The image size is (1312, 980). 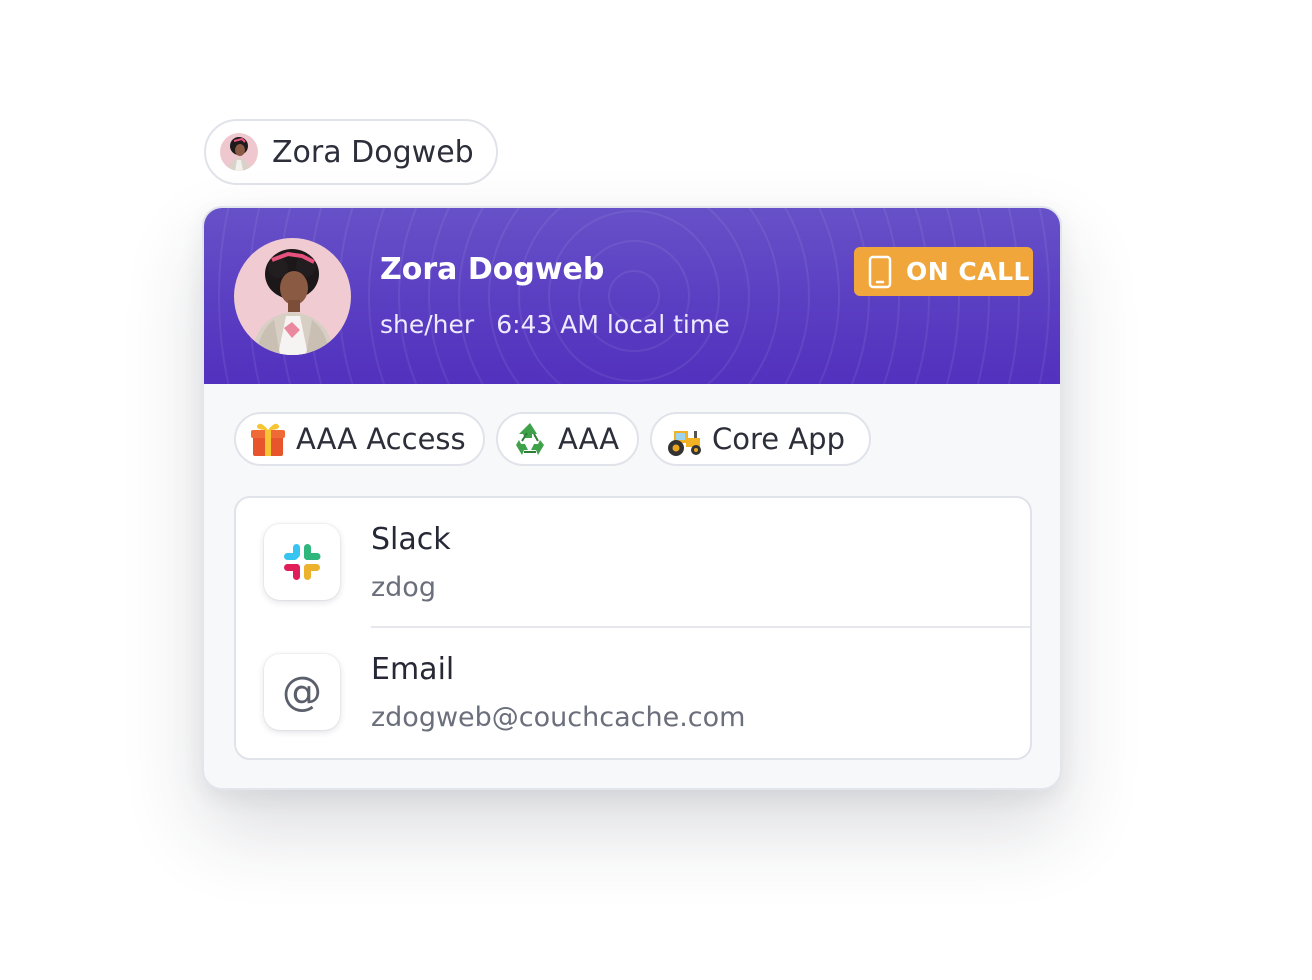 I want to click on local-time: 6:43 AM local time, so click(x=613, y=324).